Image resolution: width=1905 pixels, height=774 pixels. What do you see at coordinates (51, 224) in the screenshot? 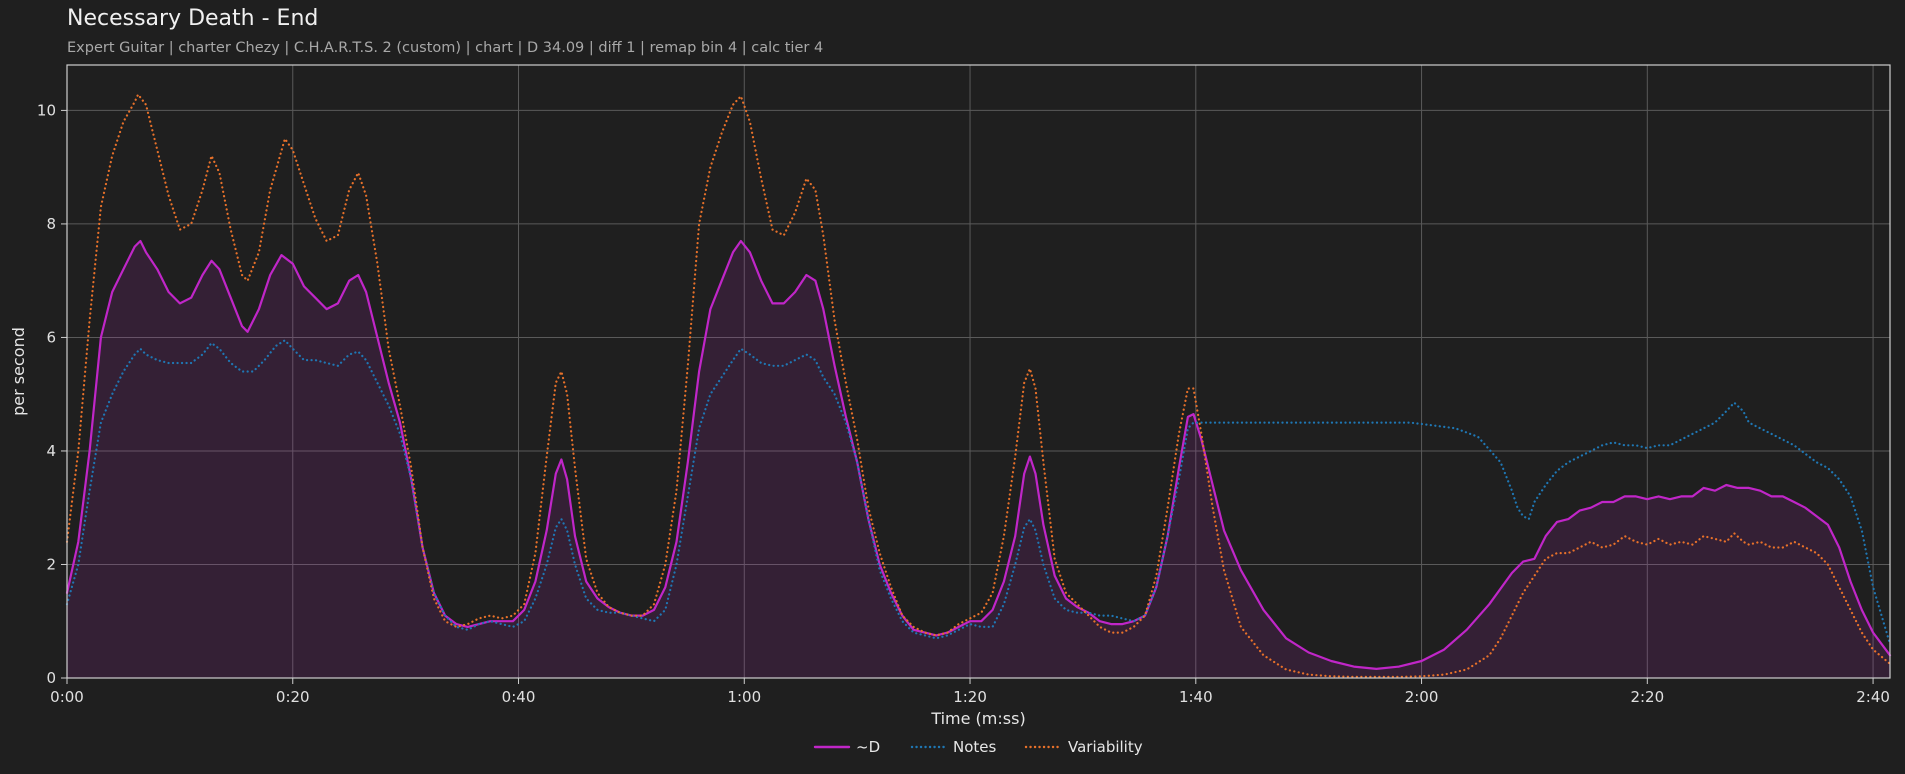
I see `y-tick-label: 8` at bounding box center [51, 224].